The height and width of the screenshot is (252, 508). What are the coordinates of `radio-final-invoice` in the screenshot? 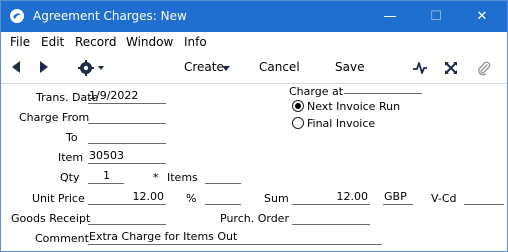 It's located at (298, 123).